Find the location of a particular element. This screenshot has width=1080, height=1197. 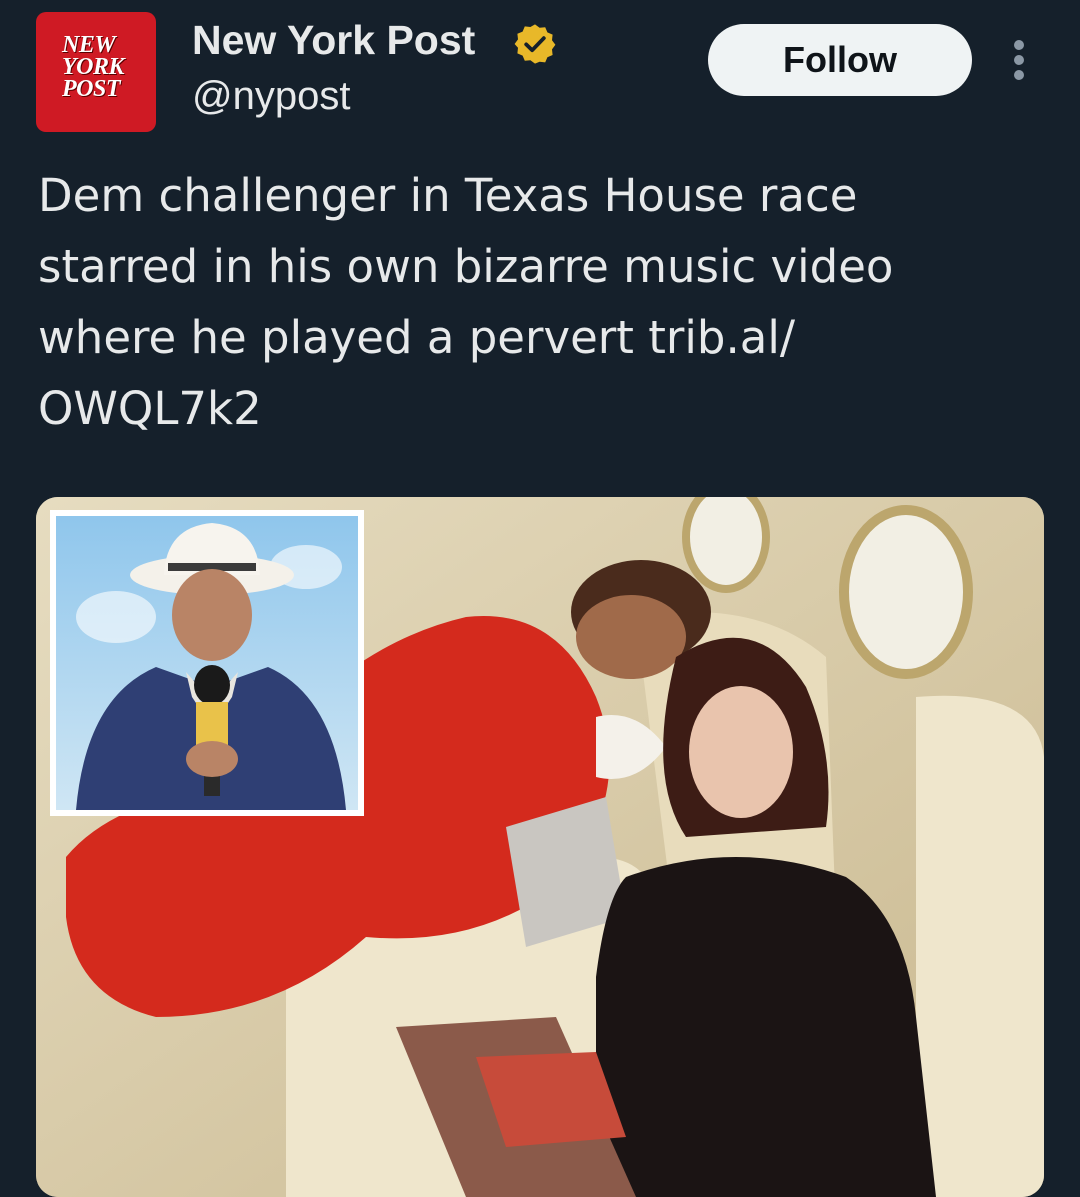

handle: @nypost is located at coordinates (271, 96).